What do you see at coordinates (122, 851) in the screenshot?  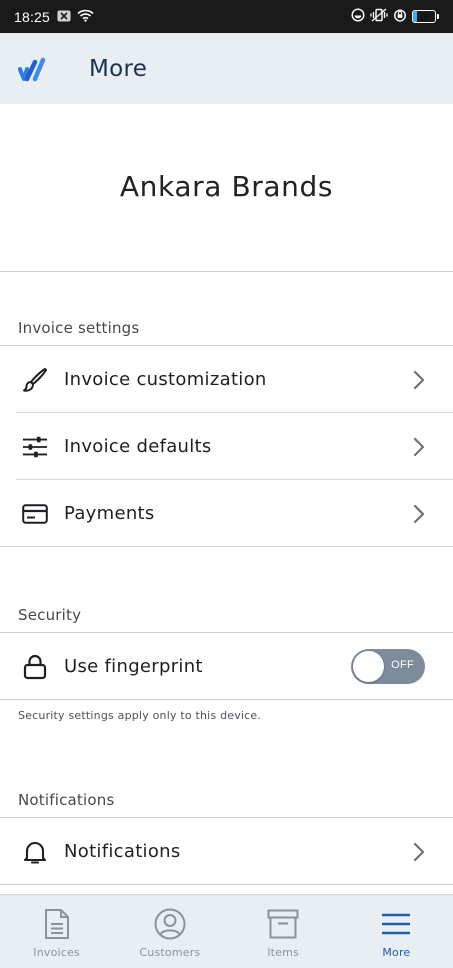 I see `menu-item-label: Notifications` at bounding box center [122, 851].